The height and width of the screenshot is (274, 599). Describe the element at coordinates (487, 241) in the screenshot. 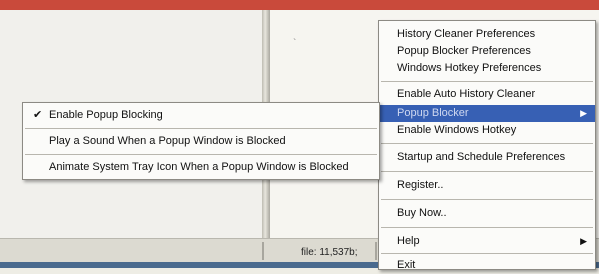

I see `menu-item-help: Help ▶` at that location.